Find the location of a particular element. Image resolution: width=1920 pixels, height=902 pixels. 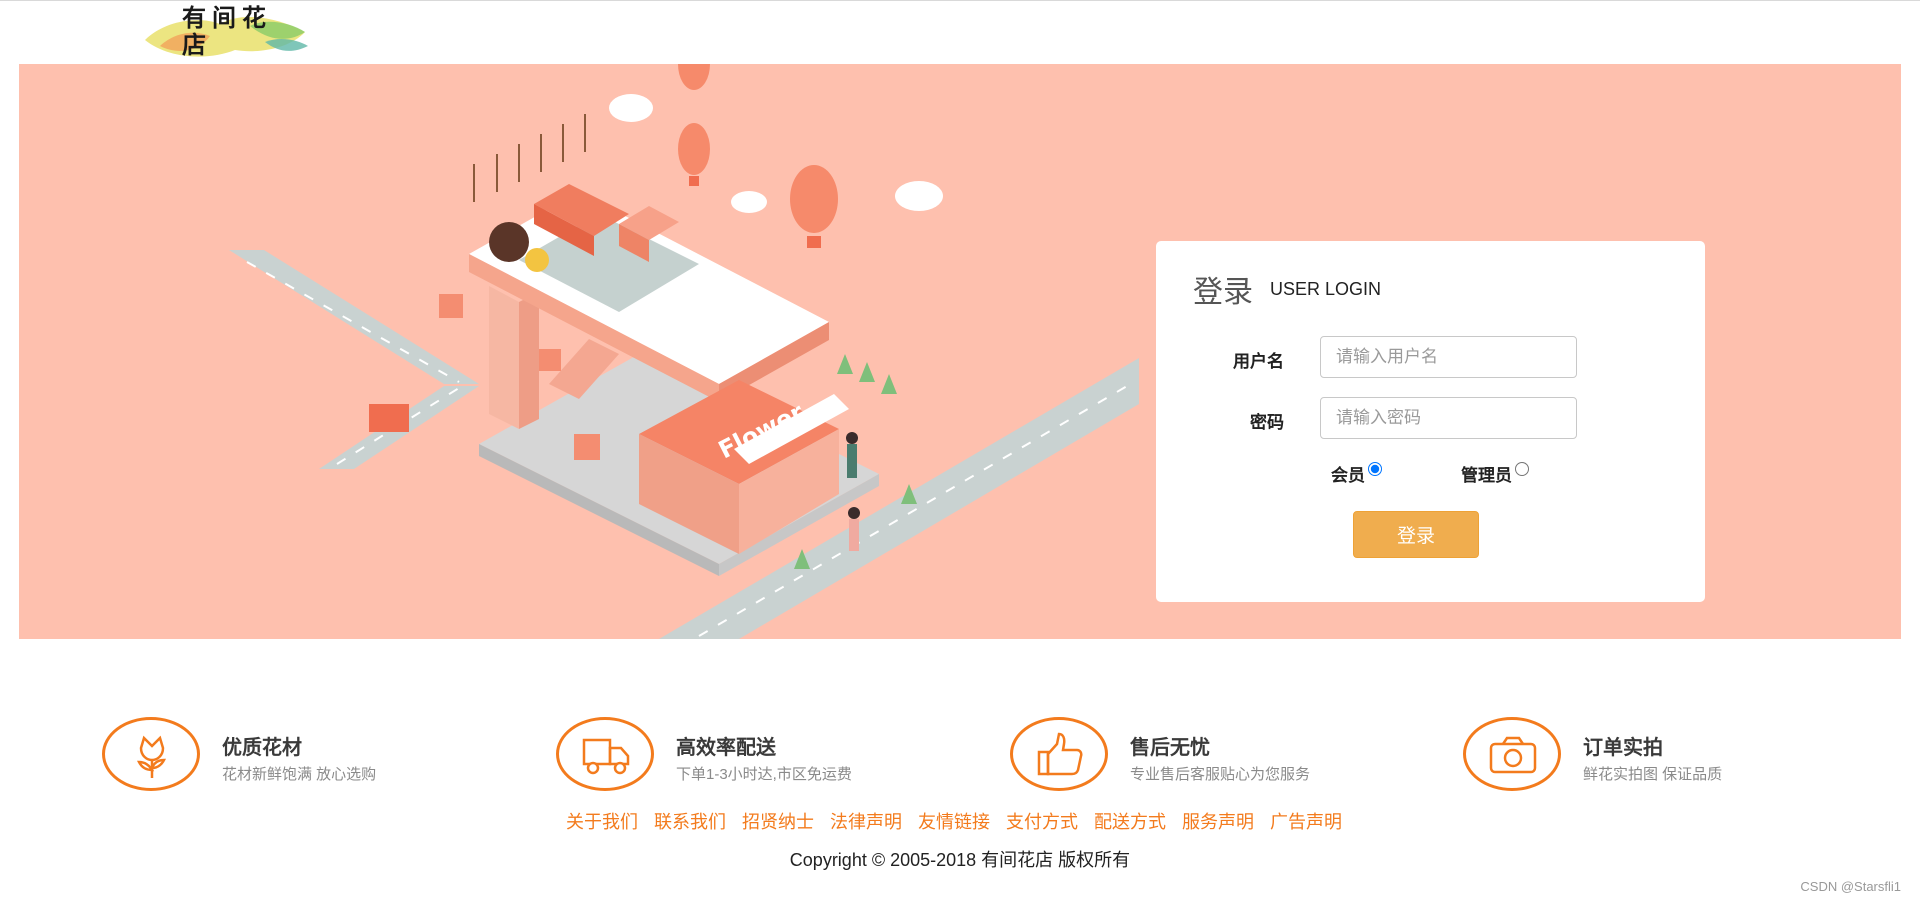

feature-description: 专业售后客服贴心为您服务 is located at coordinates (1220, 774).